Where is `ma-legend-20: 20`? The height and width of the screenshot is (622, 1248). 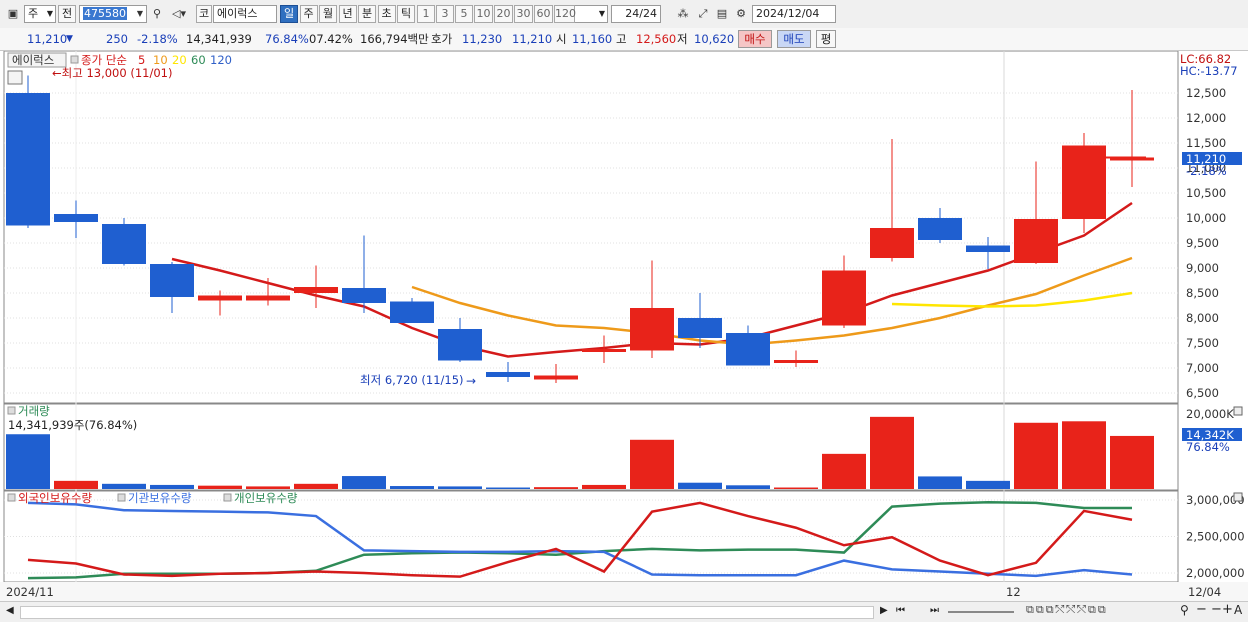
ma-legend-20: 20 is located at coordinates (179, 60).